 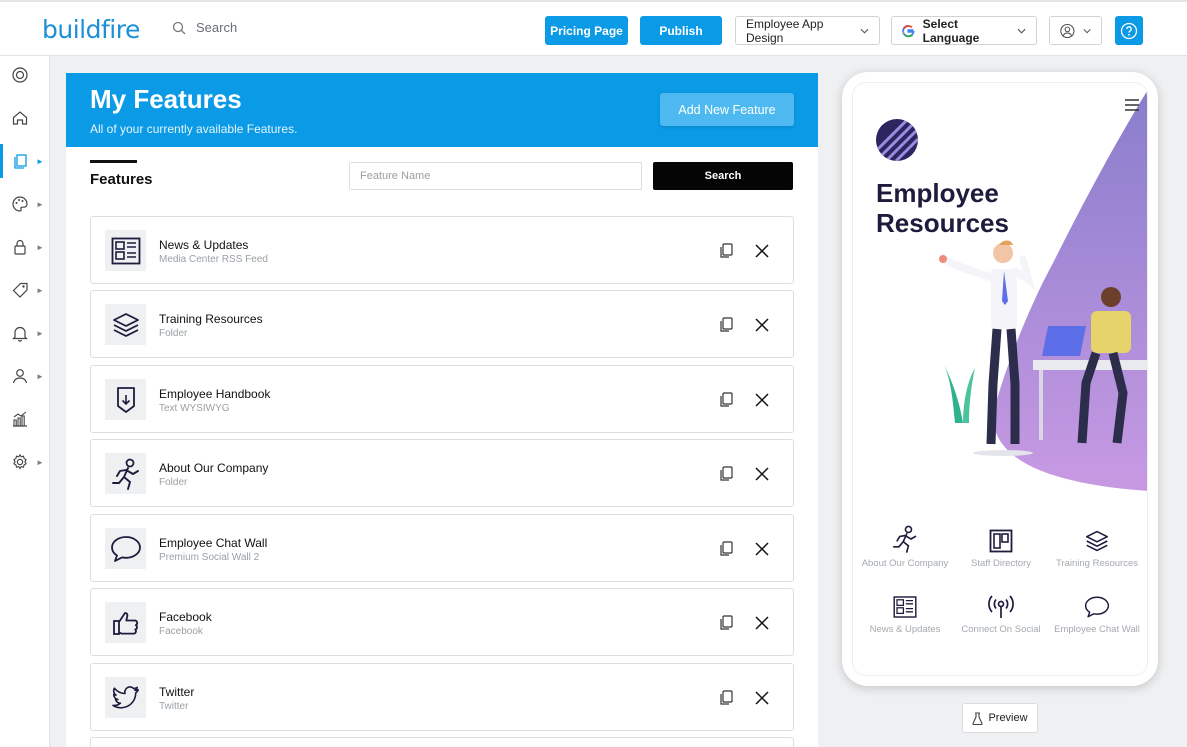 I want to click on feature-subtitle: Folder, so click(x=173, y=333).